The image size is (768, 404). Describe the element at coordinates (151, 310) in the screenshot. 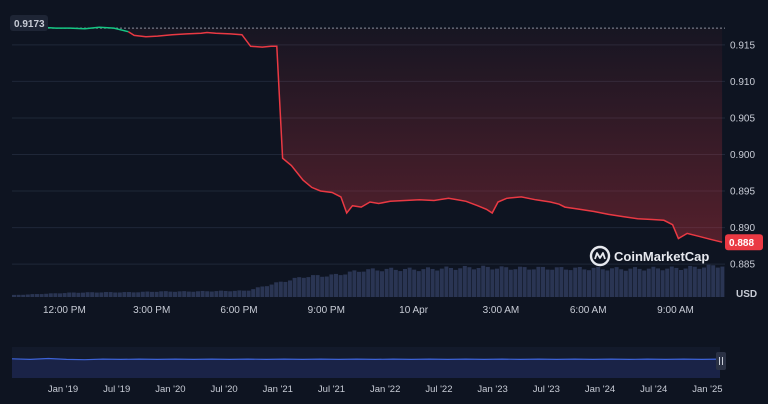

I see `x-tick-label: 3:00 PM` at that location.